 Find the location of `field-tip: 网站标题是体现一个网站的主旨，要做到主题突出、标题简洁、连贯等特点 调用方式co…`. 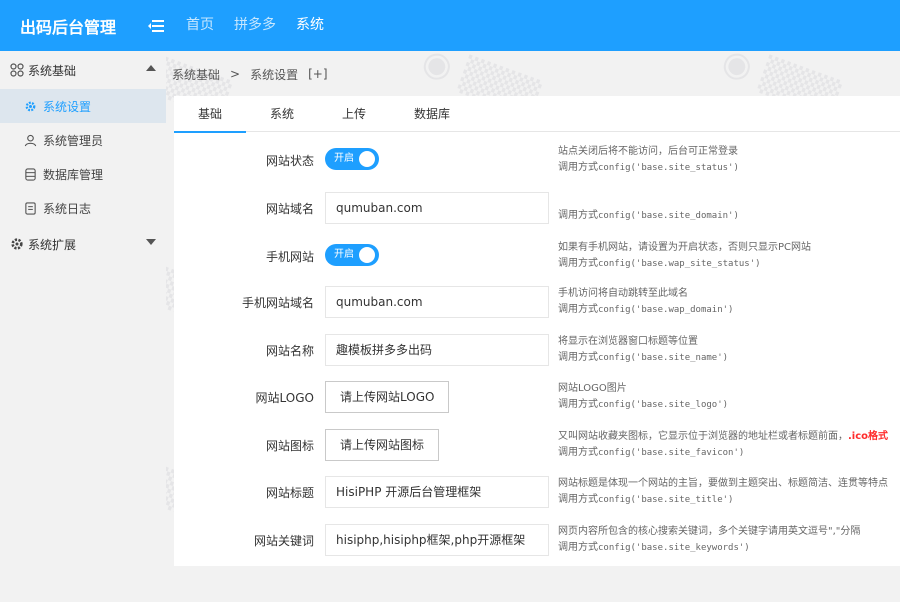

field-tip: 网站标题是体现一个网站的主旨，要做到主题突出、标题简洁、连贯等特点 调用方式co… is located at coordinates (729, 492).